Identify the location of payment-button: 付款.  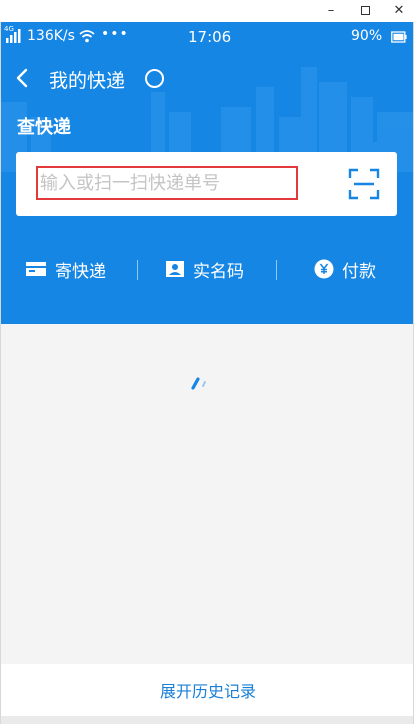
(345, 269).